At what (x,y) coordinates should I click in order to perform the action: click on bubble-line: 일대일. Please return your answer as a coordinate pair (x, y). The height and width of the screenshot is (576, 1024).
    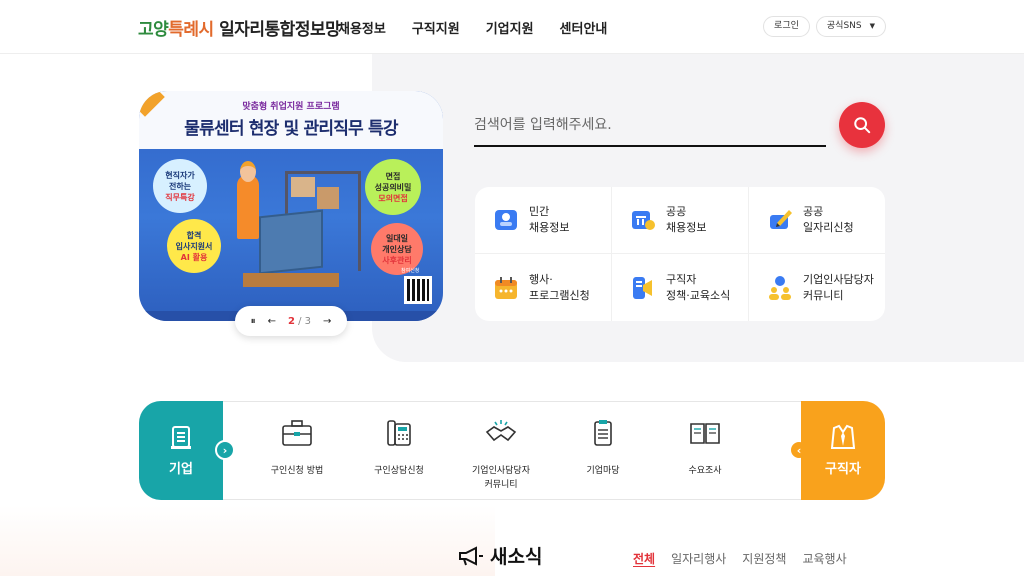
    Looking at the image, I should click on (397, 238).